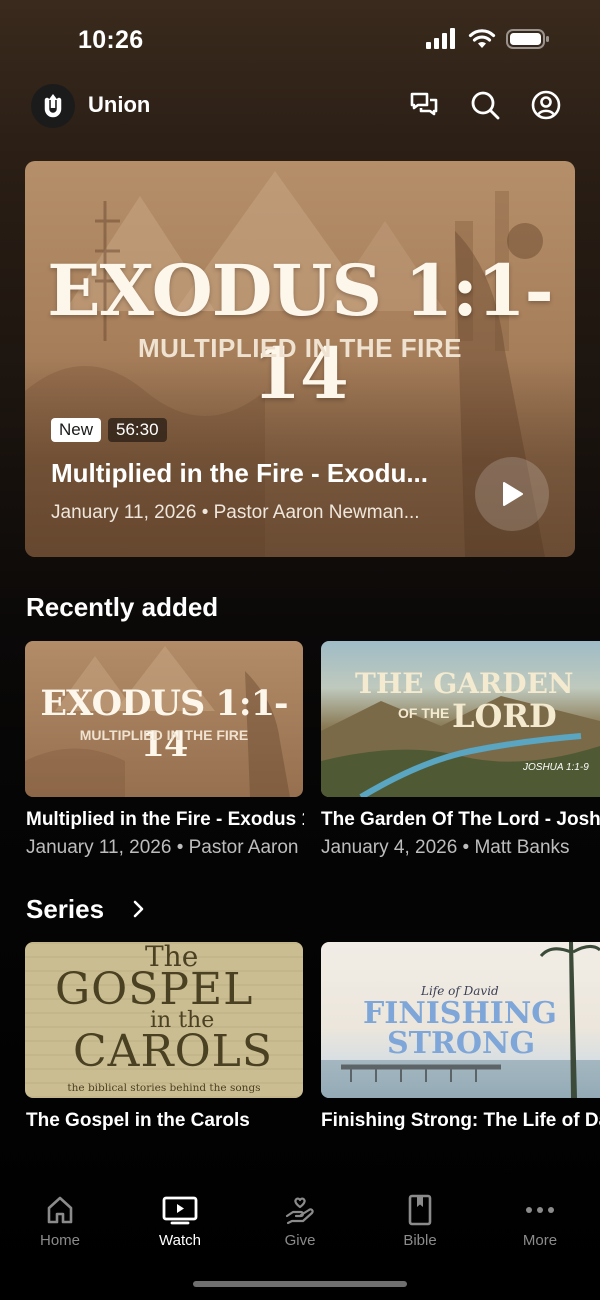 The height and width of the screenshot is (1300, 600). I want to click on battery-icon, so click(527, 39).